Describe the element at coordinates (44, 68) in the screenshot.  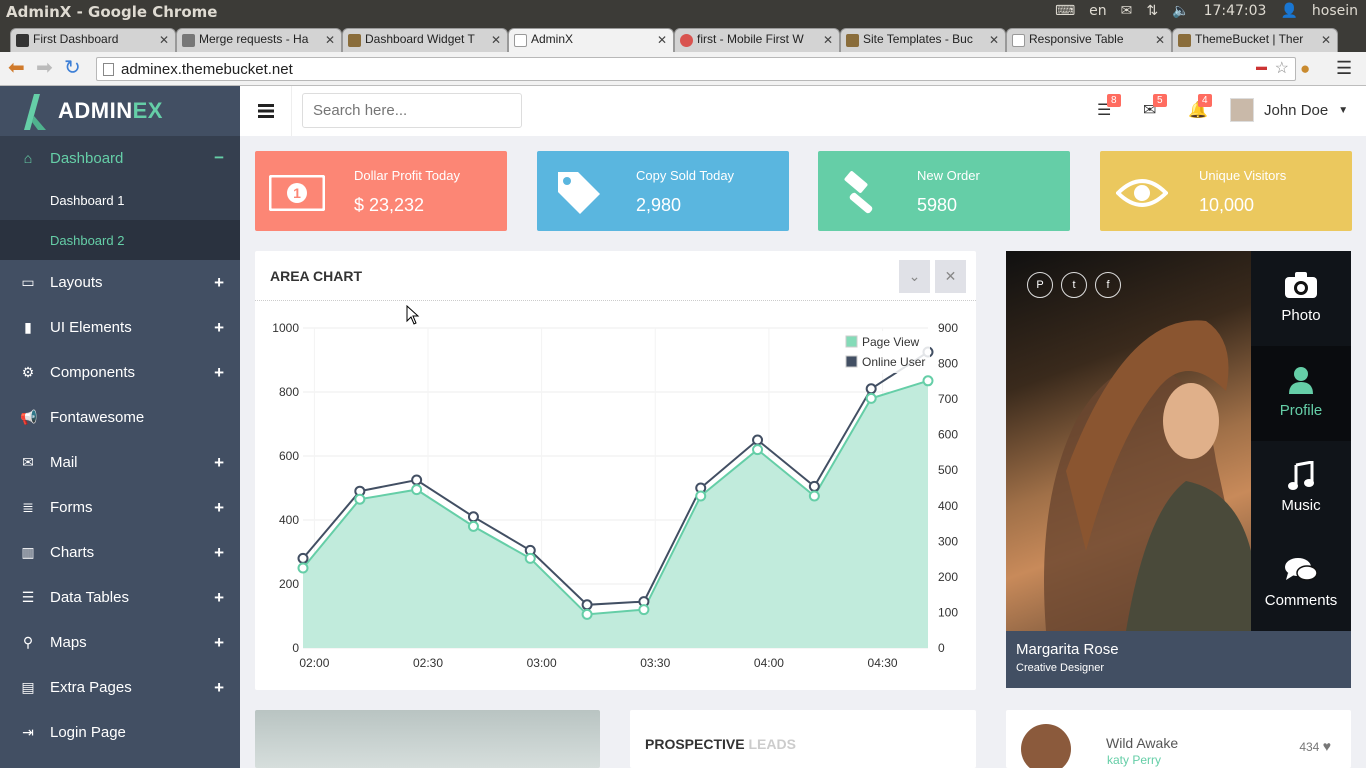
I see `forward-icon: ➡` at that location.